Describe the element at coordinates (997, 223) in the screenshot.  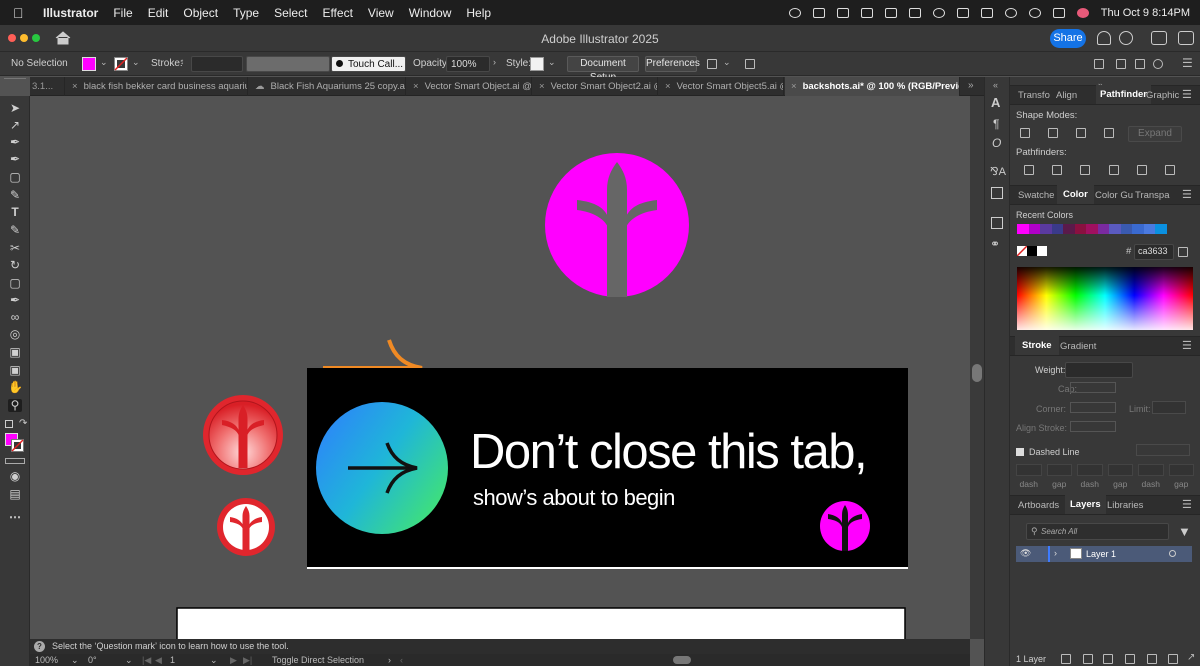
I see `export-asset-icon` at that location.